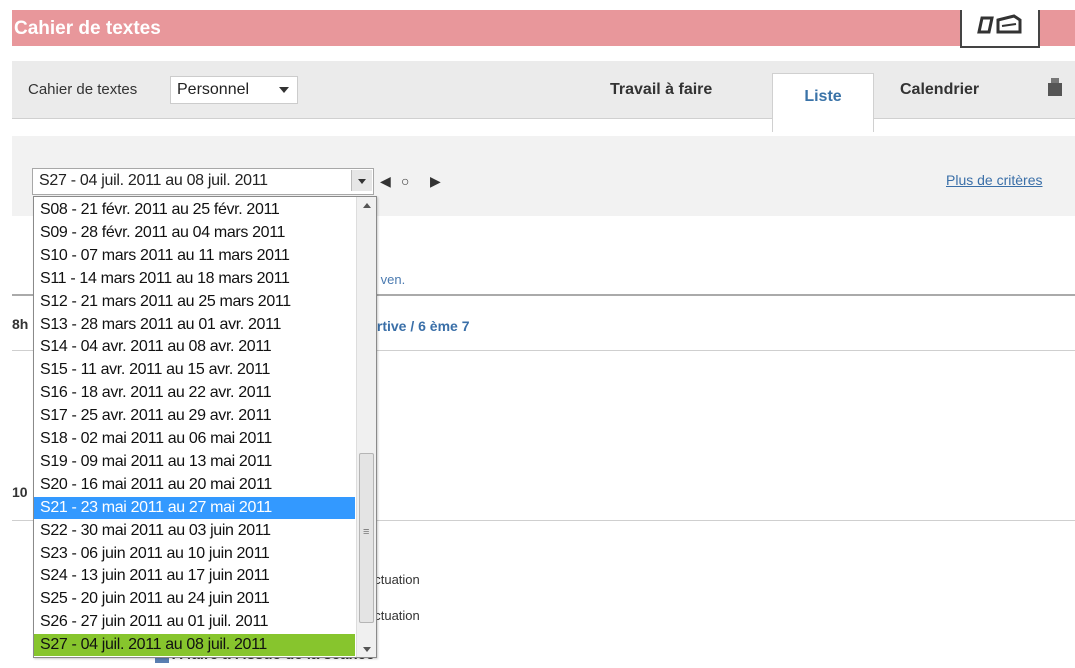  I want to click on week-option: S12 - 21 mars 2011 au 25 mars 2011, so click(194, 302).